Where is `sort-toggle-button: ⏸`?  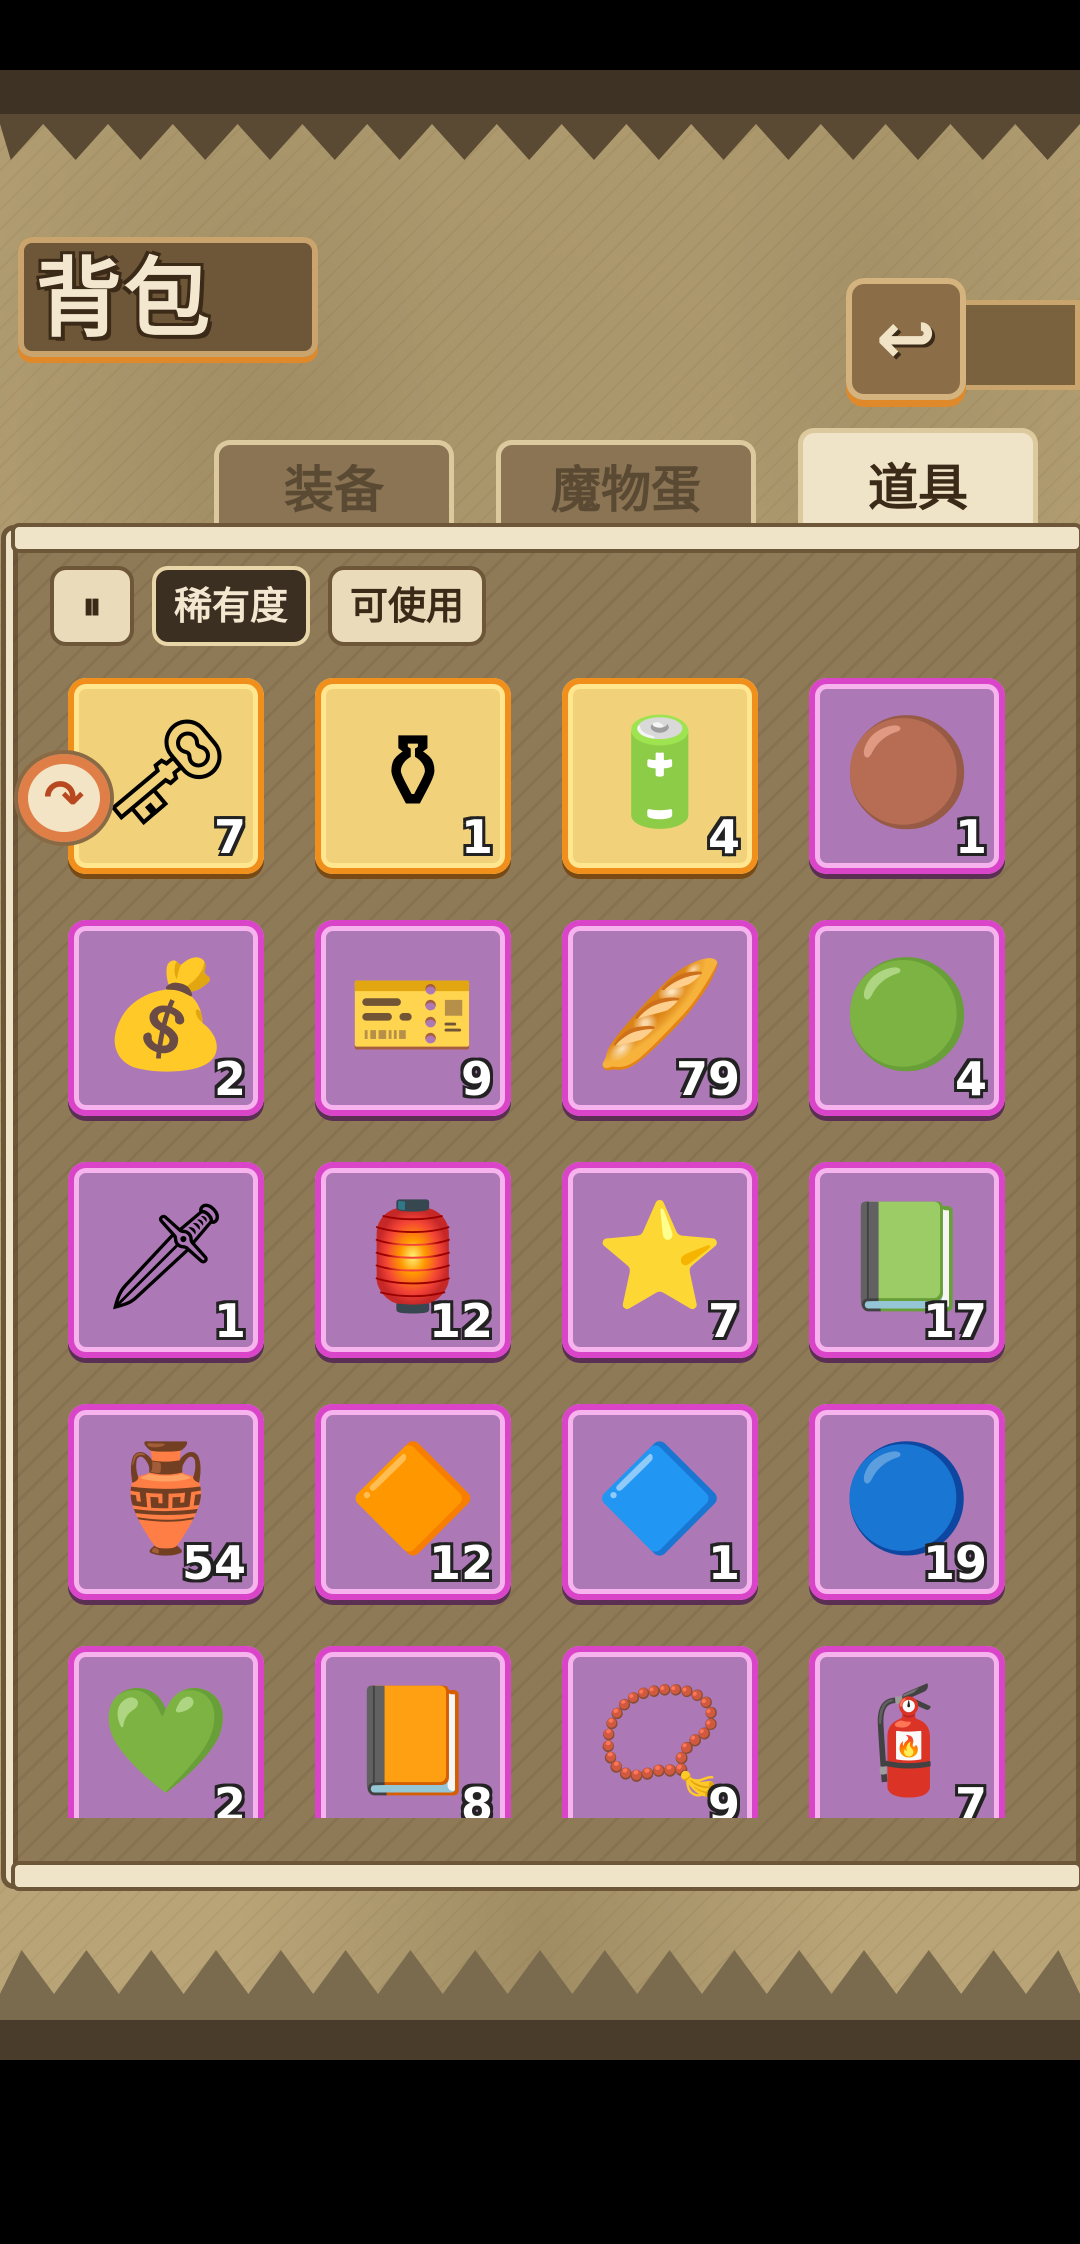 sort-toggle-button: ⏸ is located at coordinates (92, 606).